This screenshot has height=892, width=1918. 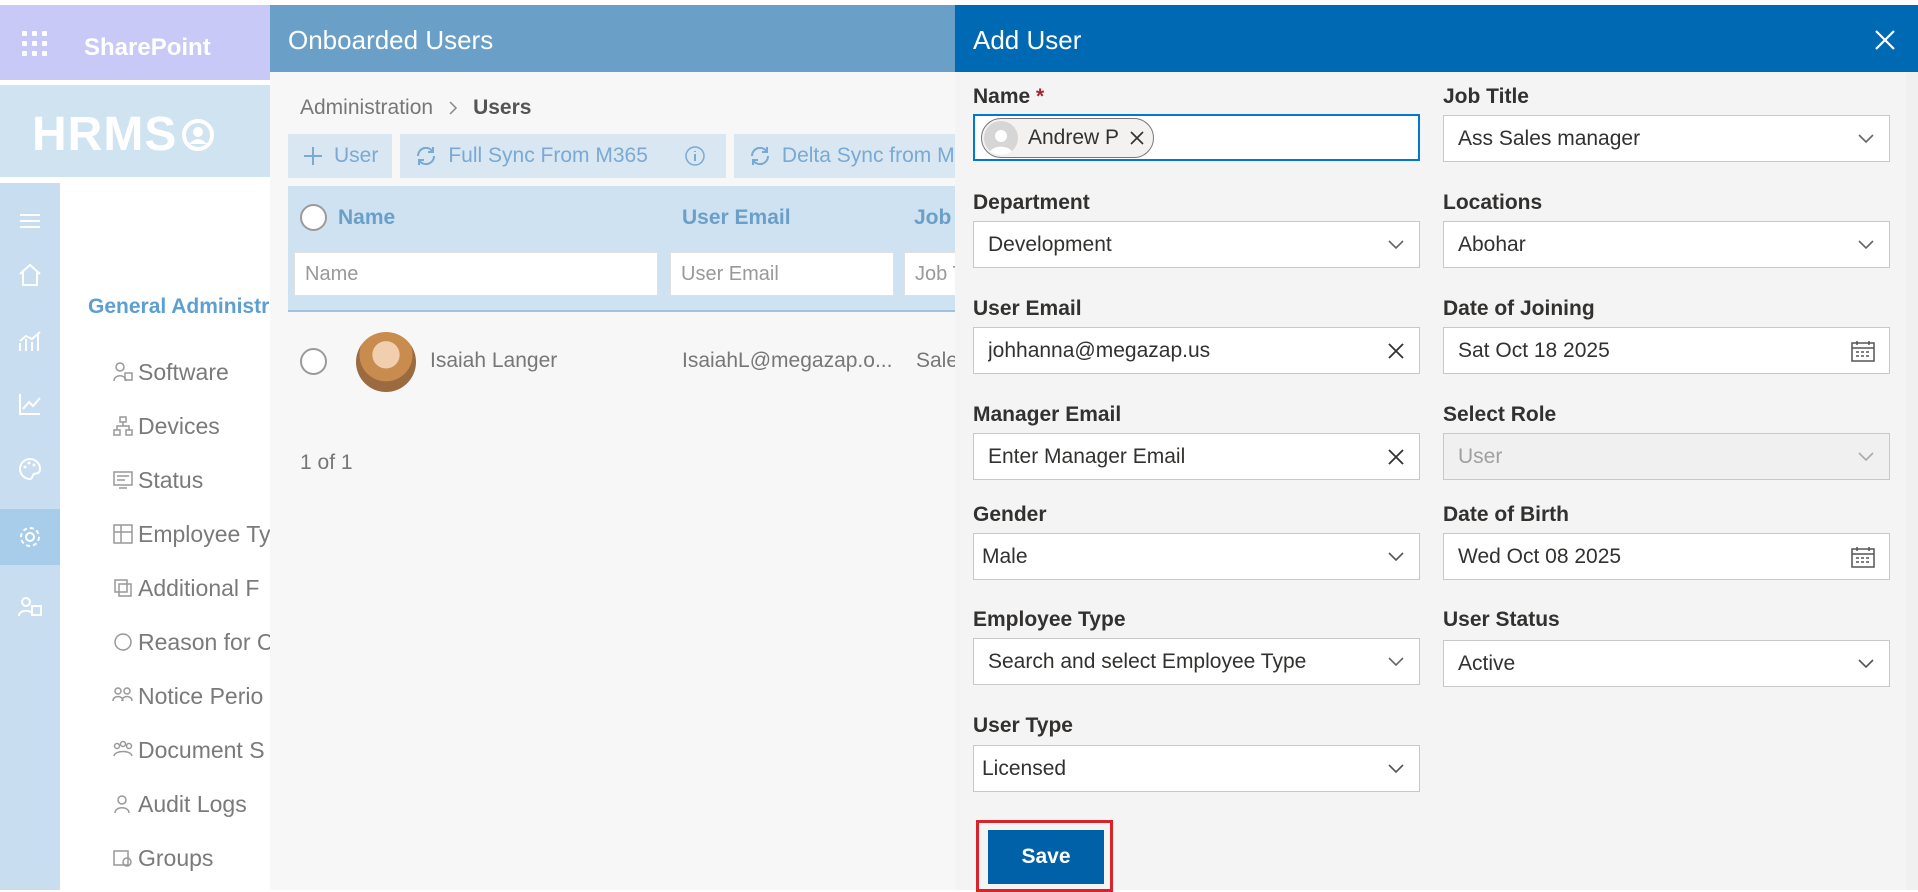 What do you see at coordinates (122, 804) in the screenshot?
I see `audit-logs-icon` at bounding box center [122, 804].